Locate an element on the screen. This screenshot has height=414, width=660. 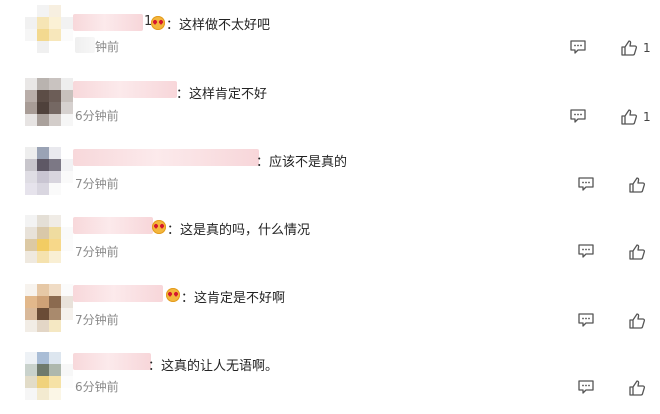
time-redacted is located at coordinates (85, 45).